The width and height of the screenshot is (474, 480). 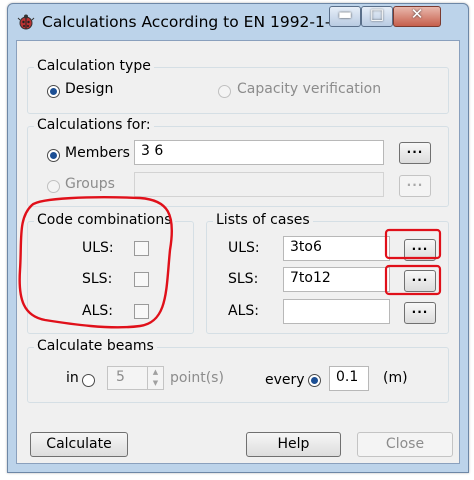 What do you see at coordinates (96, 262) in the screenshot?
I see `annotation-circle-code-combinations` at bounding box center [96, 262].